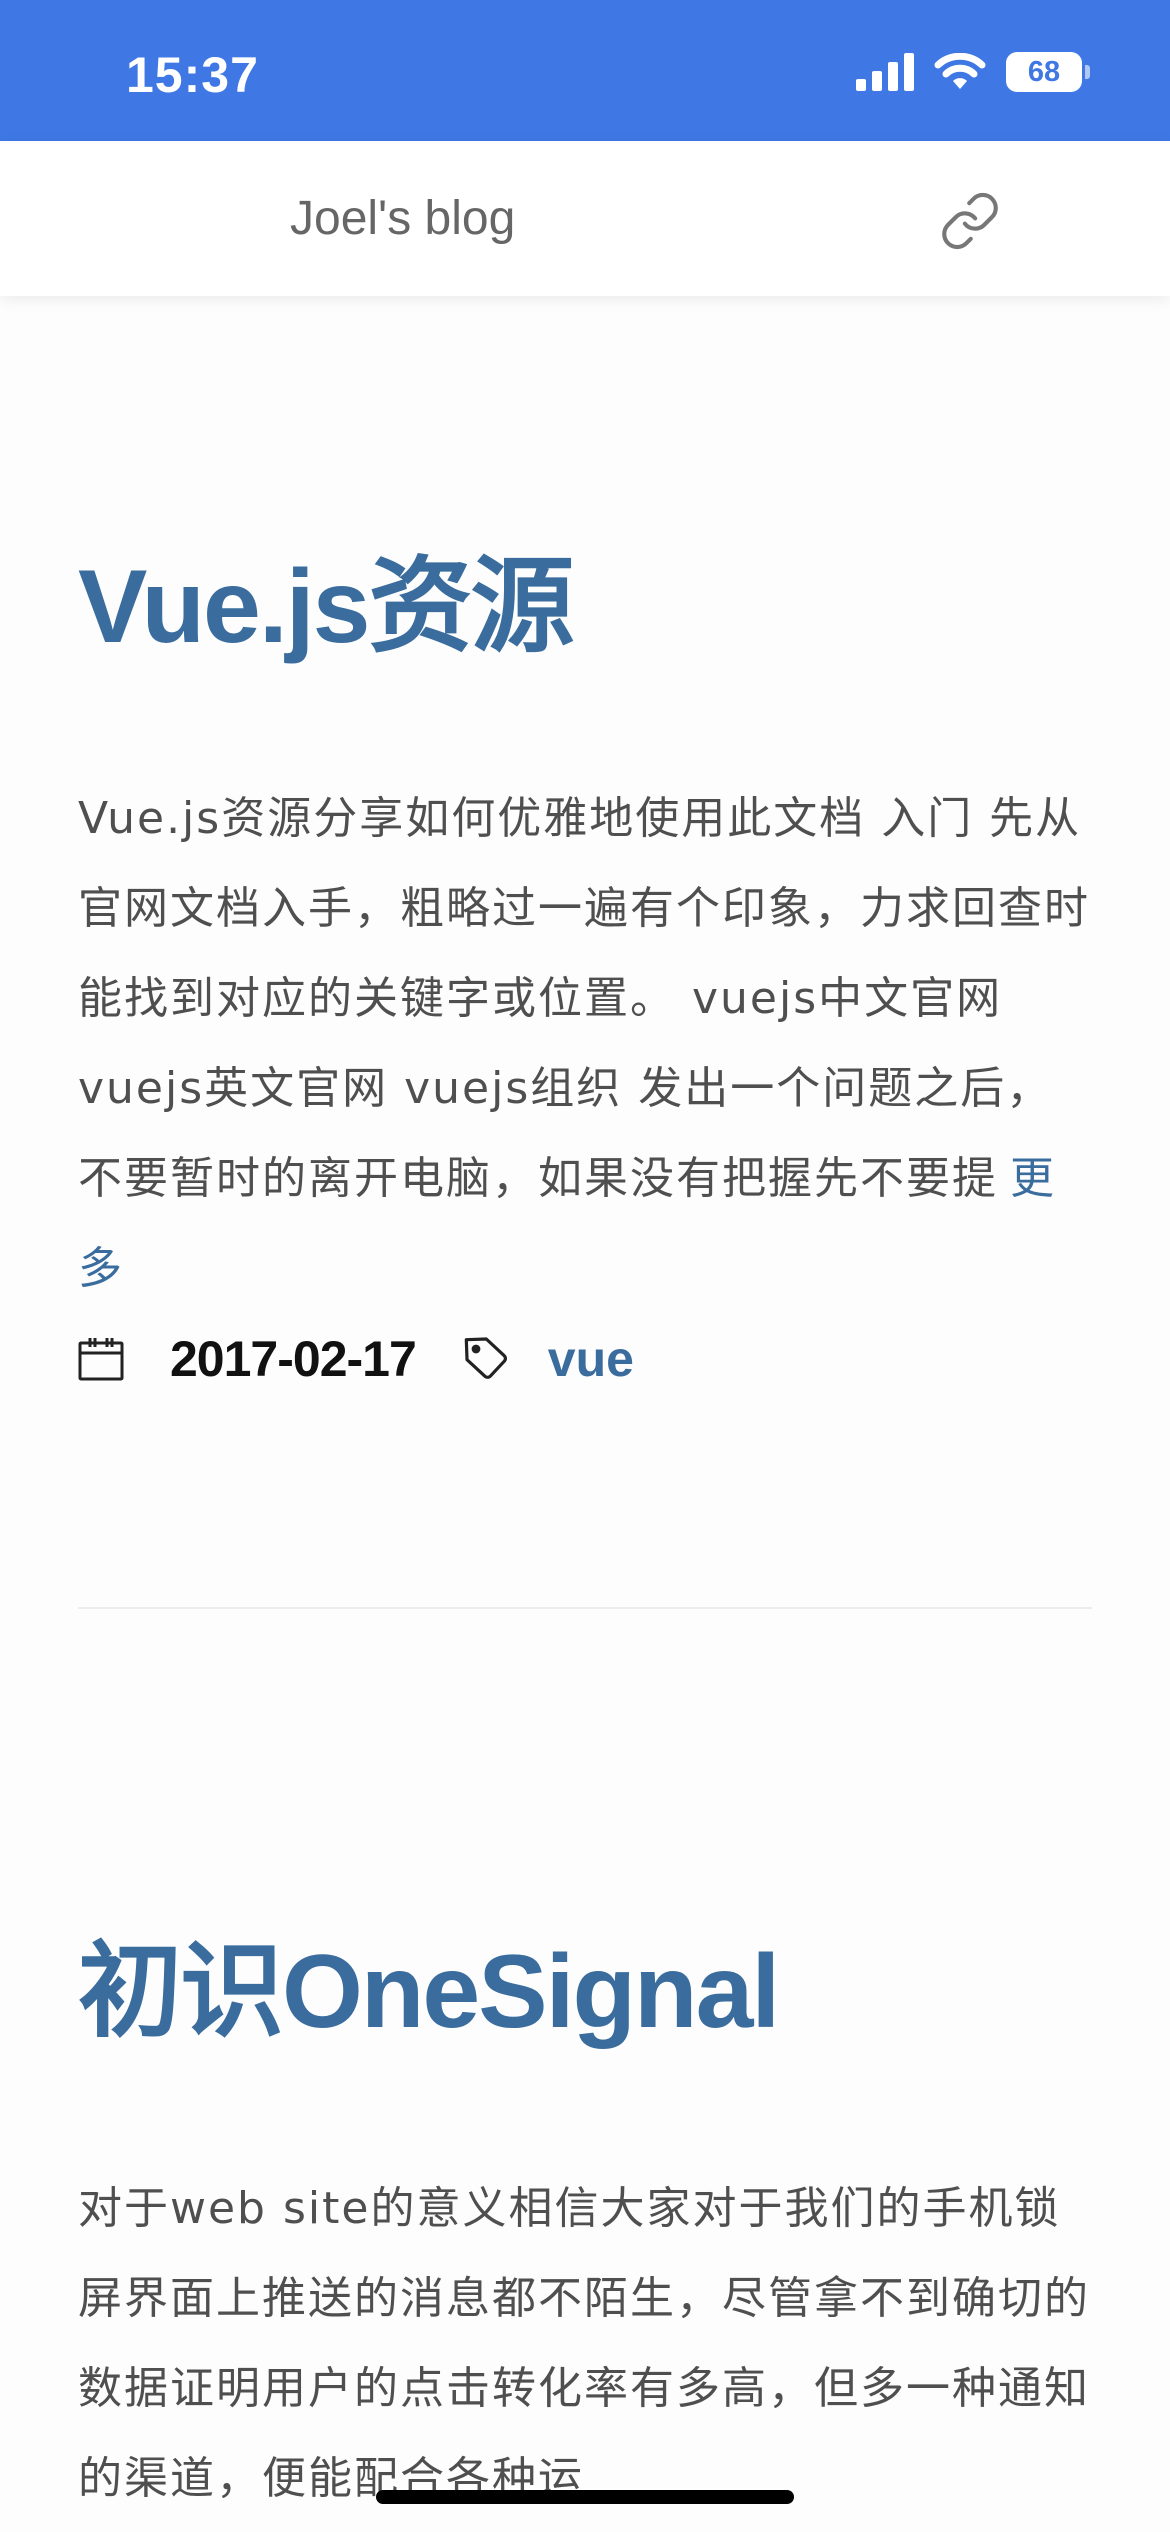  Describe the element at coordinates (585, 1608) in the screenshot. I see `post-divider` at that location.